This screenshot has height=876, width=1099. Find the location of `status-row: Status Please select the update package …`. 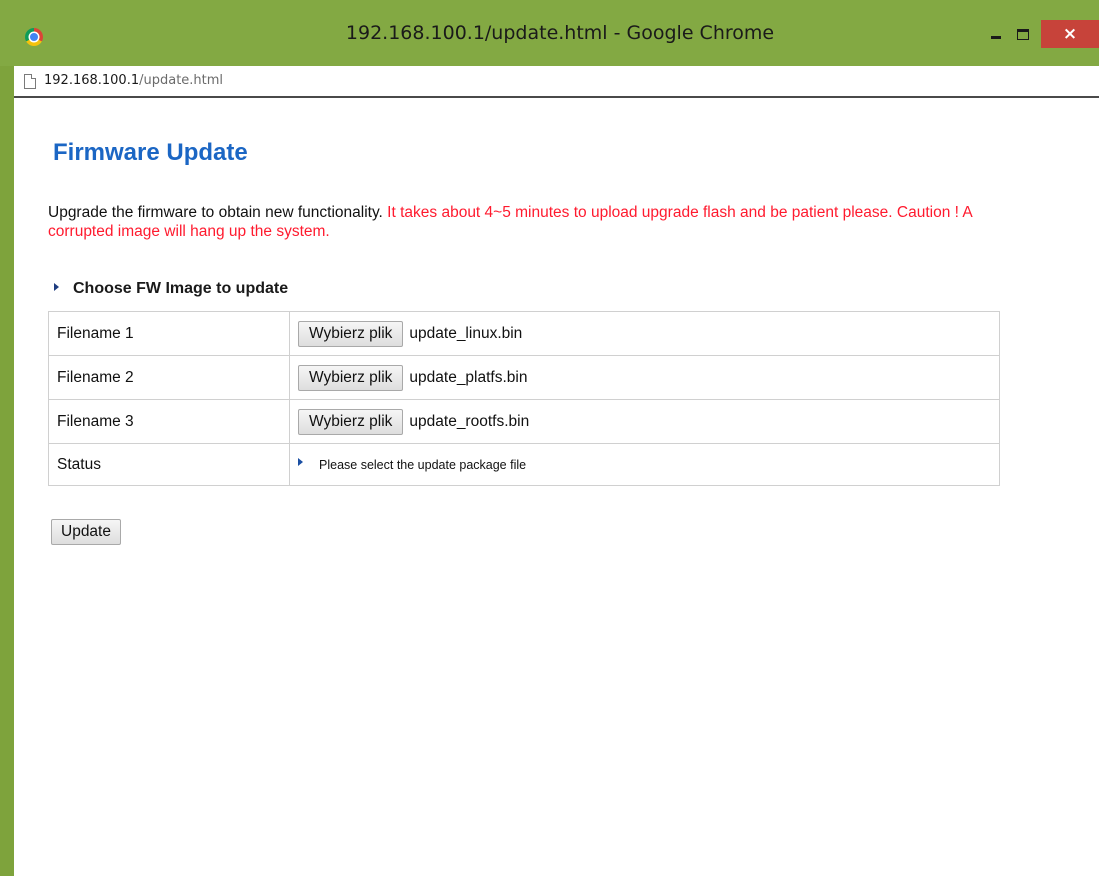

status-row: Status Please select the update package … is located at coordinates (524, 464).